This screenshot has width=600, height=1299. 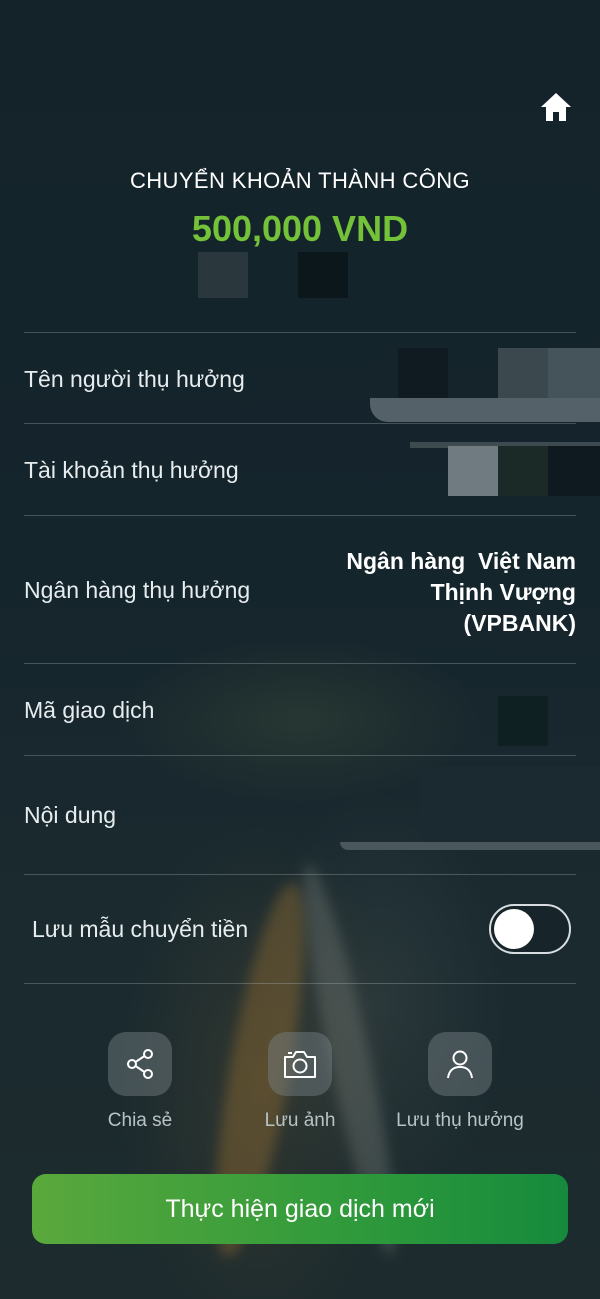 What do you see at coordinates (514, 929) in the screenshot?
I see `toggle-knob` at bounding box center [514, 929].